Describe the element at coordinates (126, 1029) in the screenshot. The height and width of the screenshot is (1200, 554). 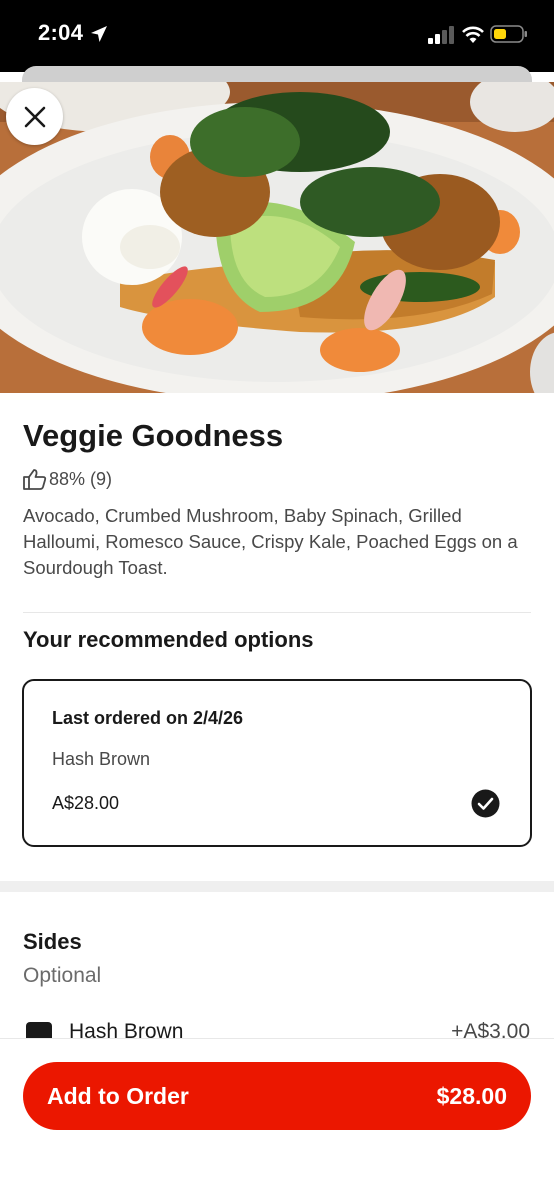
I see `side-option-label: Hash Brown` at that location.